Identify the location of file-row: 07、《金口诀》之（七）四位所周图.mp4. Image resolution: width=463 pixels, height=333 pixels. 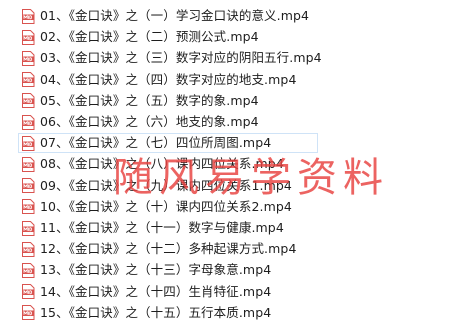
(168, 143).